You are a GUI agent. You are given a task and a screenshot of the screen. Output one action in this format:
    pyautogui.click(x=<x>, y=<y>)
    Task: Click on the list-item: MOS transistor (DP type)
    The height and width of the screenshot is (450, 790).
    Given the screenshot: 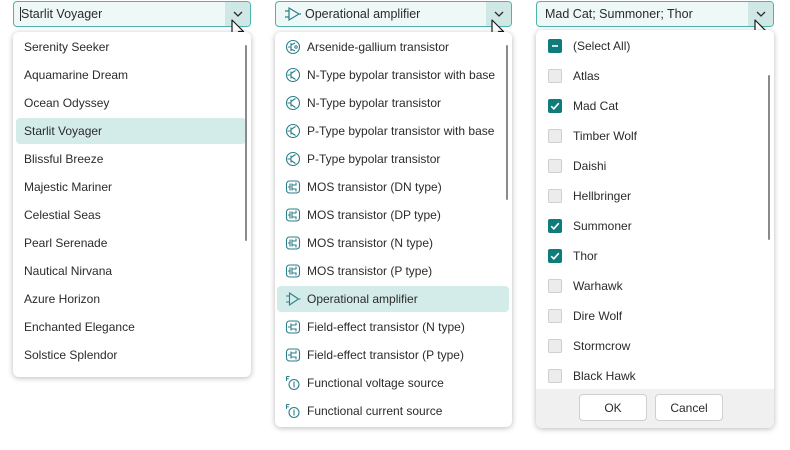 What is the action you would take?
    pyautogui.click(x=393, y=215)
    